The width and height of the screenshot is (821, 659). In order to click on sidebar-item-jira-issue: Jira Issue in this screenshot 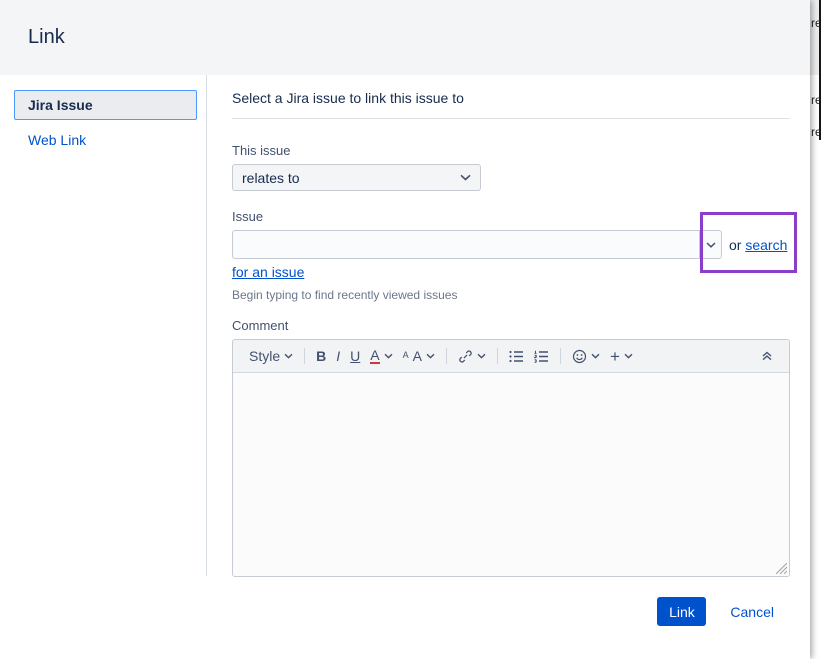, I will do `click(105, 105)`.